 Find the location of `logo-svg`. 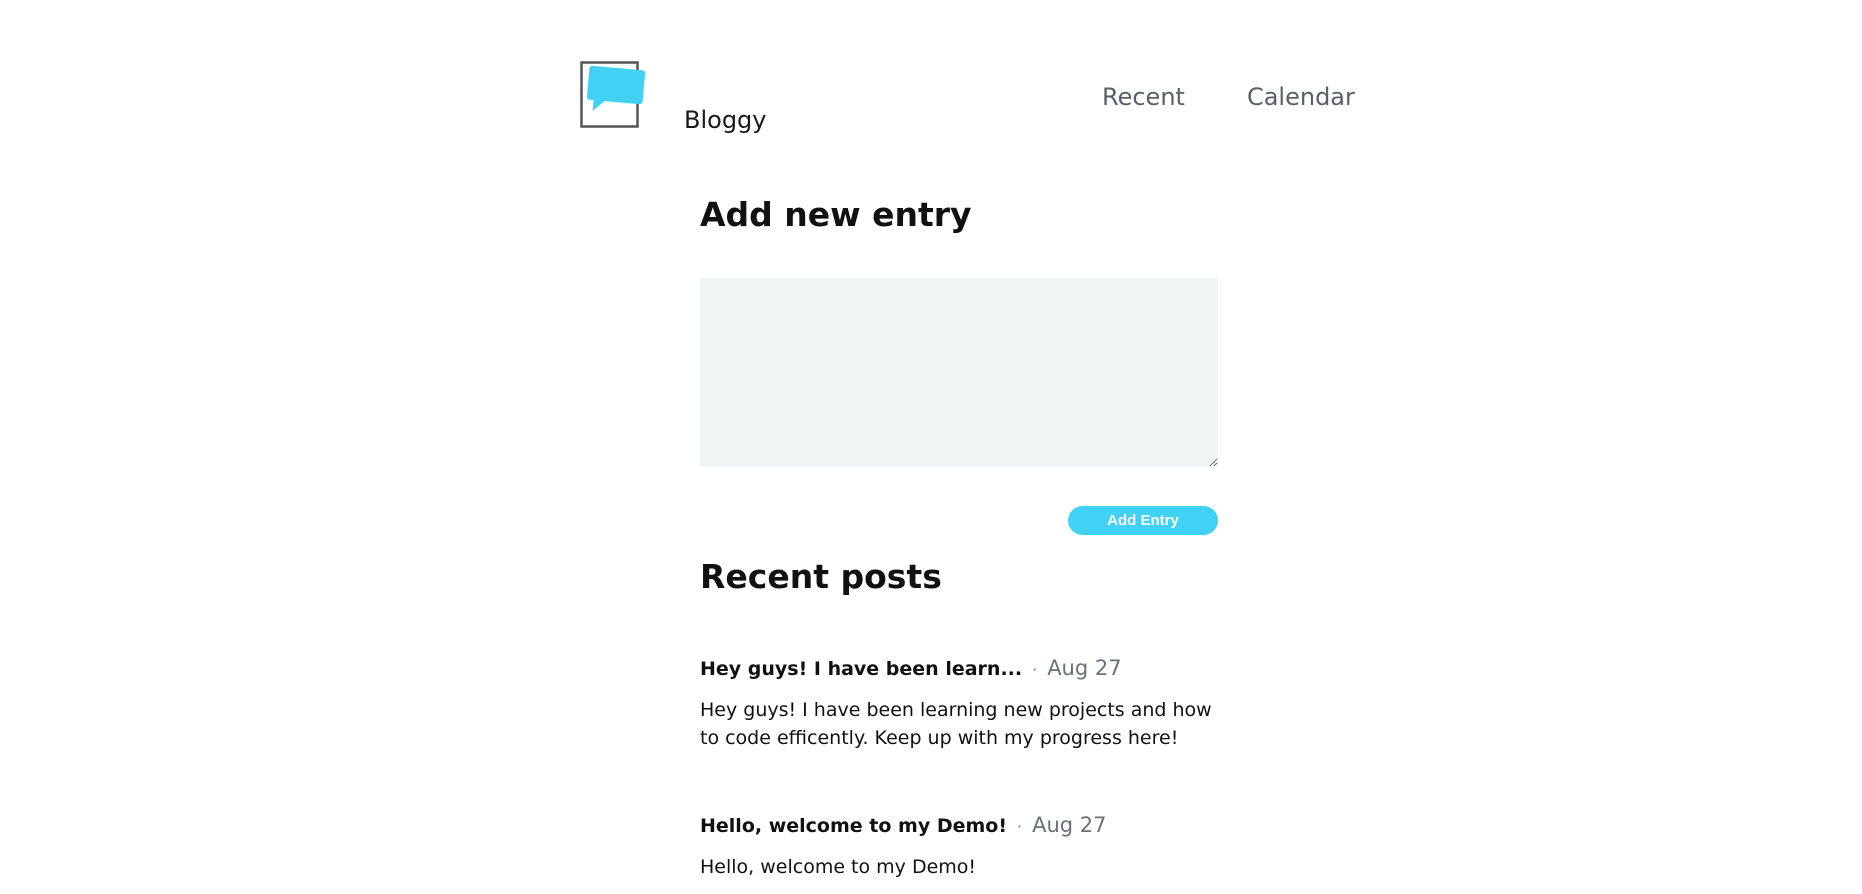

logo-svg is located at coordinates (613, 94).